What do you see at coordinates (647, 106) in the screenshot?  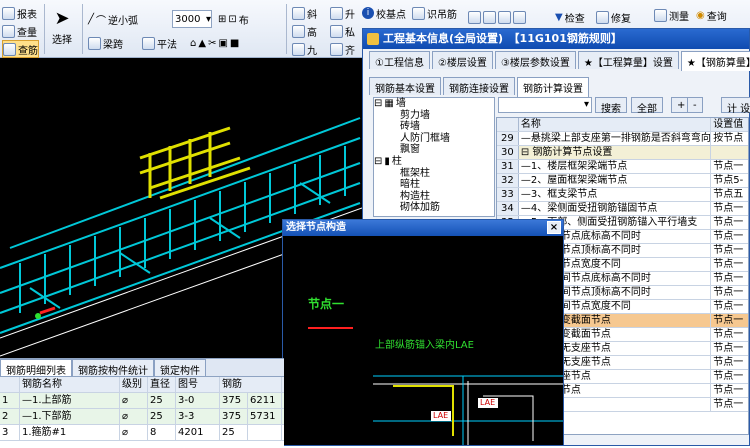 I see `all-button: 全部` at bounding box center [647, 106].